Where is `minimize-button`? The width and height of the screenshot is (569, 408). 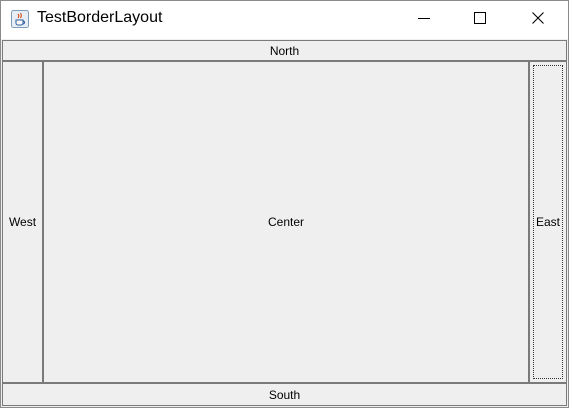
minimize-button is located at coordinates (424, 20).